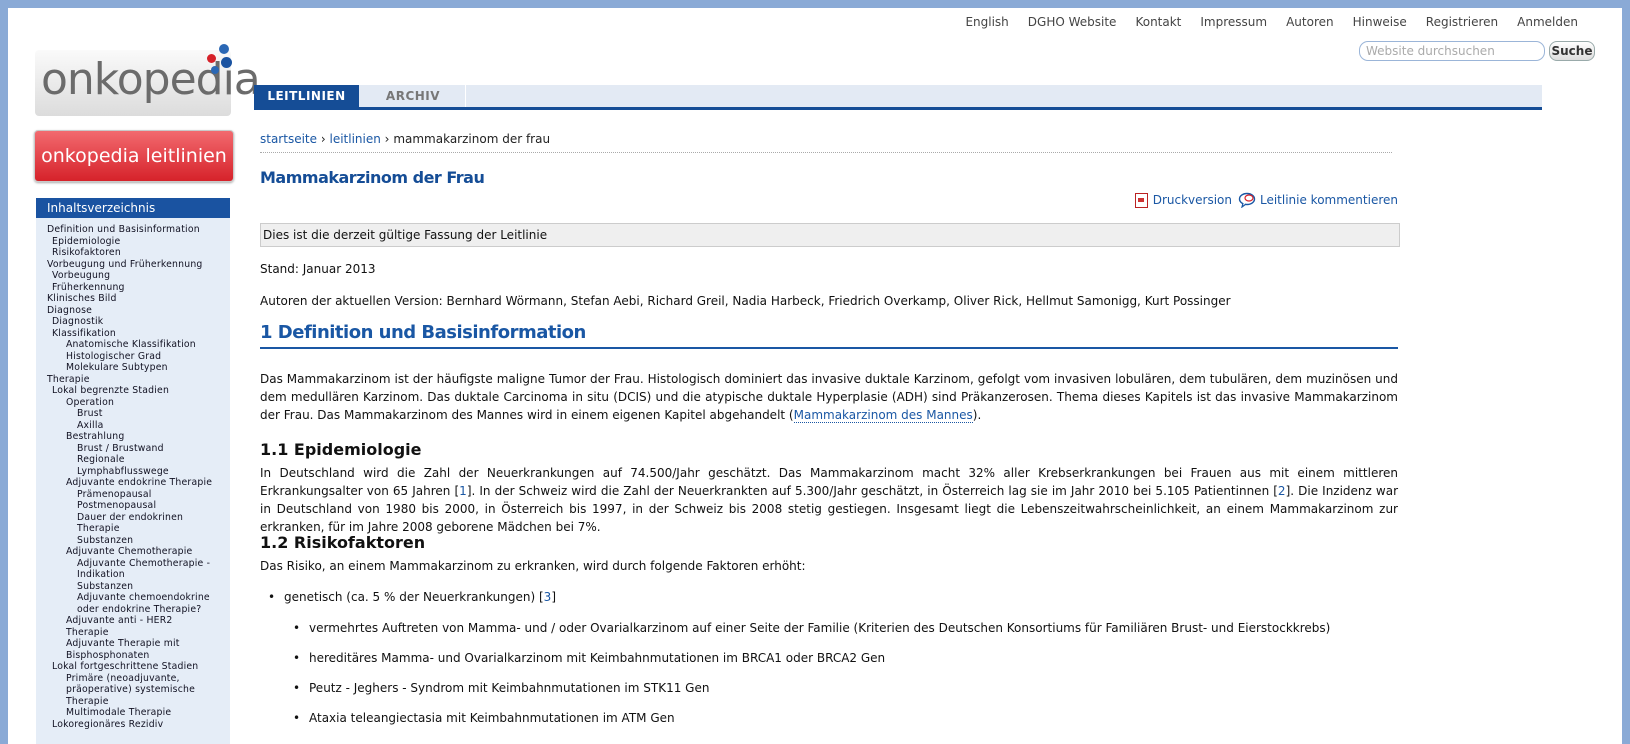 This screenshot has width=1630, height=744. What do you see at coordinates (306, 96) in the screenshot?
I see `tab-leitlinien: LEITLINIEN` at bounding box center [306, 96].